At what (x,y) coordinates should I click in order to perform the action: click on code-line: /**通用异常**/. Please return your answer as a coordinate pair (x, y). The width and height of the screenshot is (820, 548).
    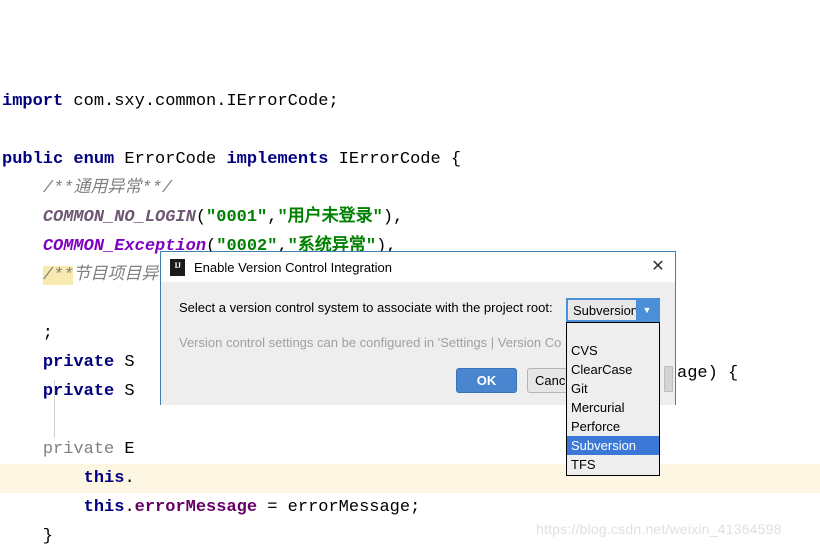
    Looking at the image, I should click on (410, 188).